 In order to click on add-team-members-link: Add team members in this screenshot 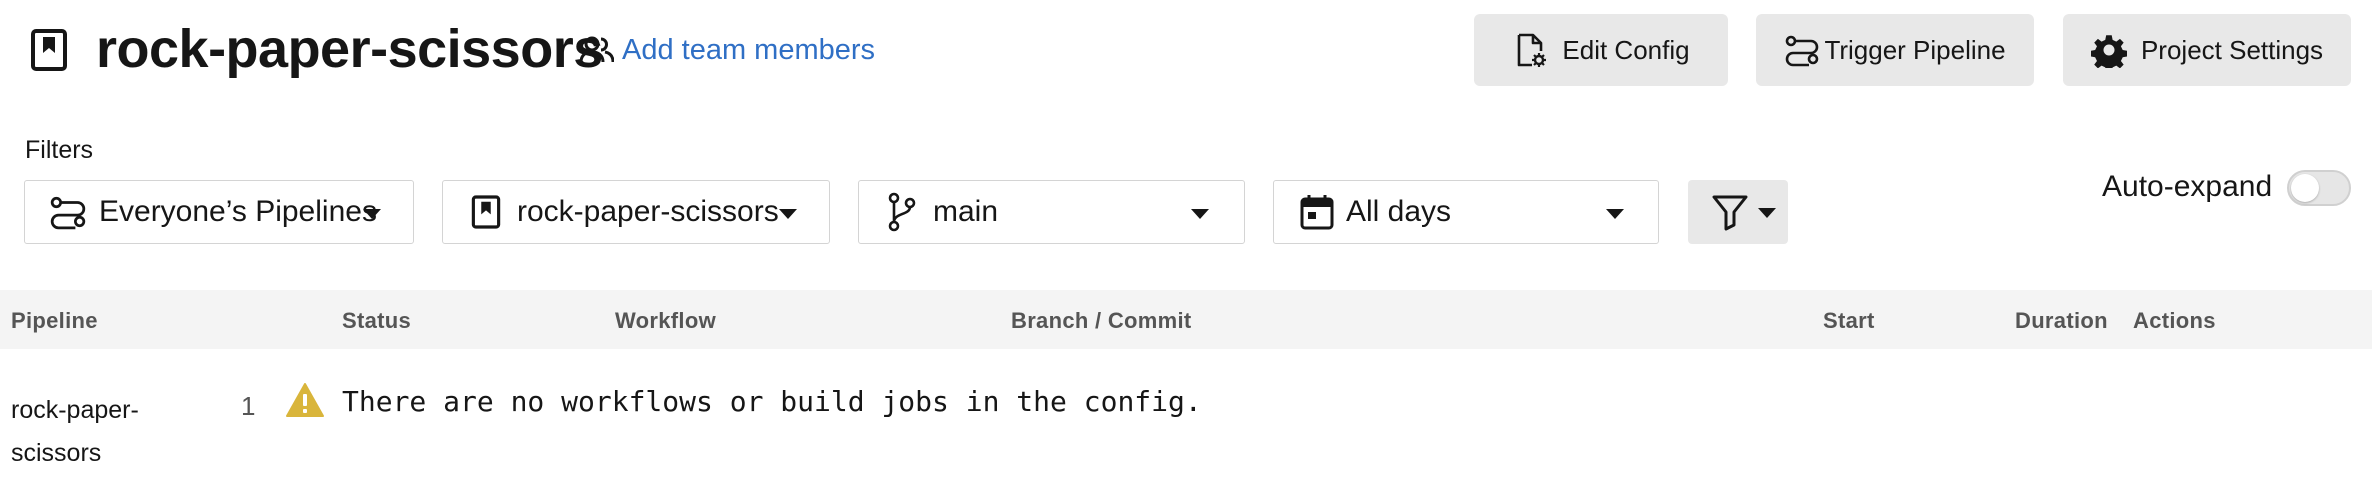, I will do `click(727, 50)`.